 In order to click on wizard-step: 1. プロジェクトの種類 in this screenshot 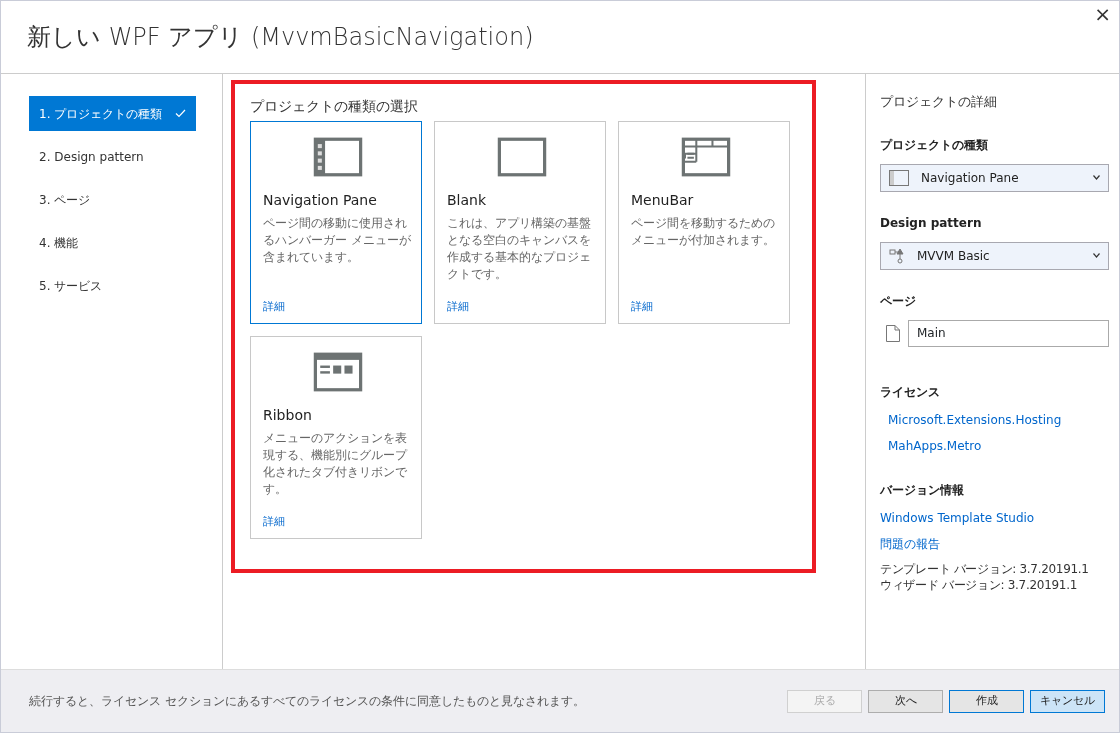, I will do `click(112, 113)`.